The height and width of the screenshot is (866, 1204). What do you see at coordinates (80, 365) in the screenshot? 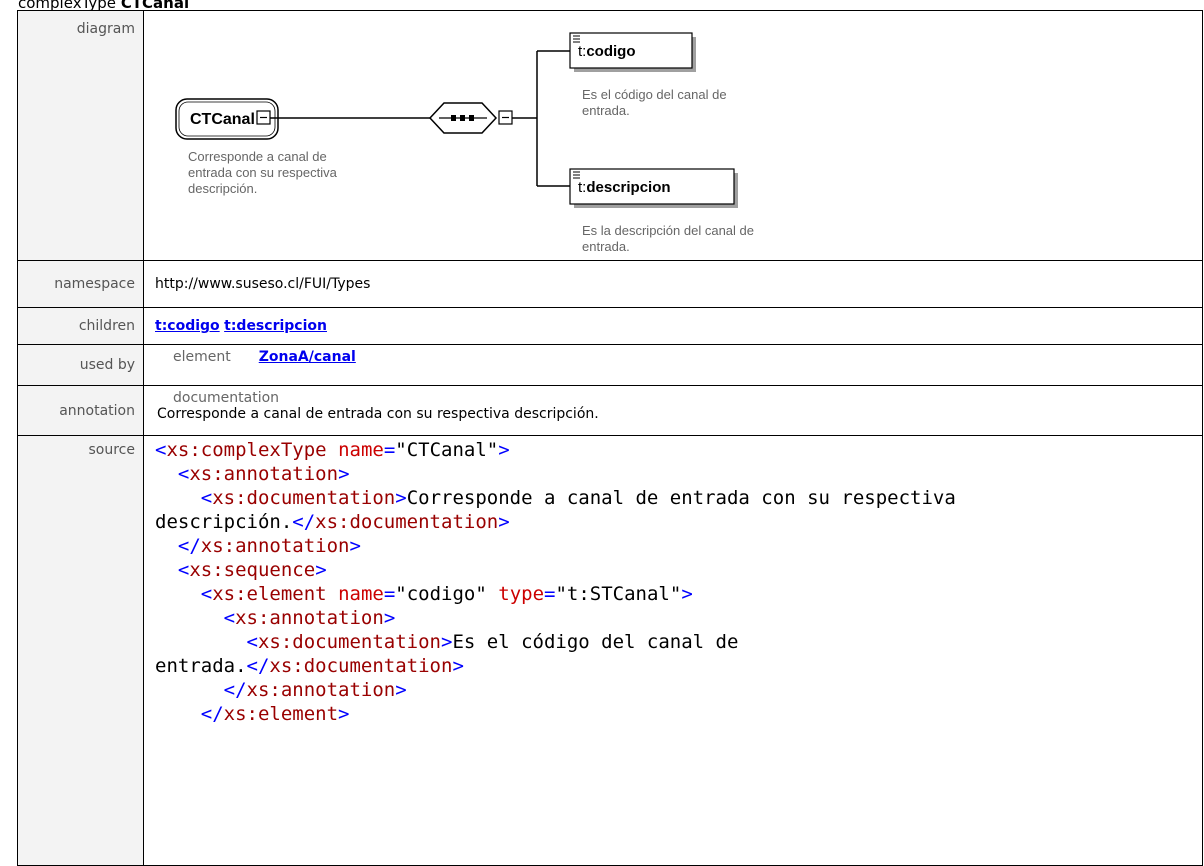
I see `used-by-label: used by` at bounding box center [80, 365].